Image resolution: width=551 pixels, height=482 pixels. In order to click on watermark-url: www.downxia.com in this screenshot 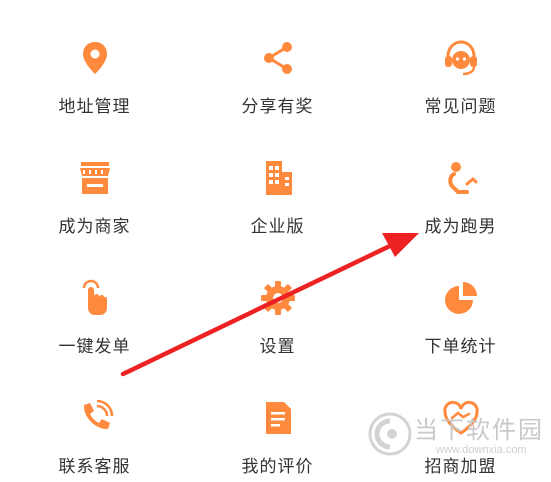, I will do `click(481, 450)`.